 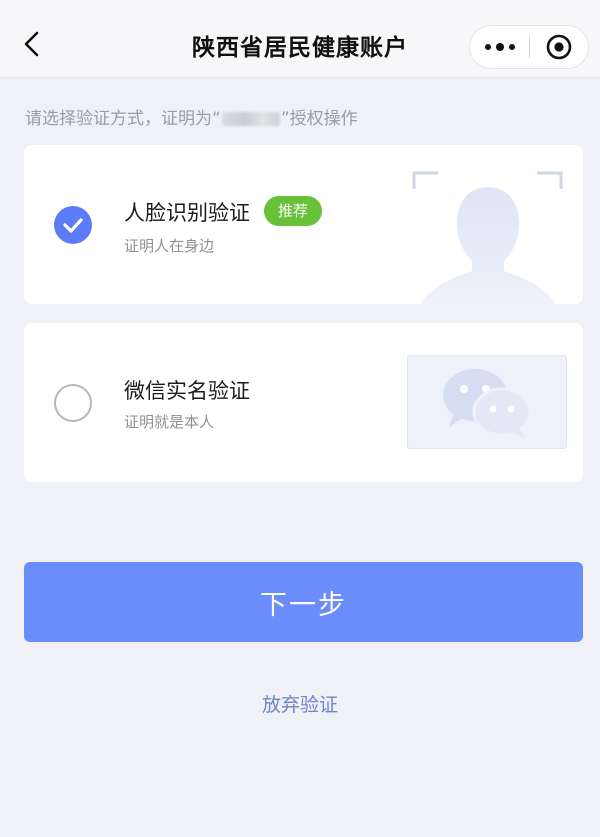 I want to click on radio-unchecked, so click(x=73, y=403).